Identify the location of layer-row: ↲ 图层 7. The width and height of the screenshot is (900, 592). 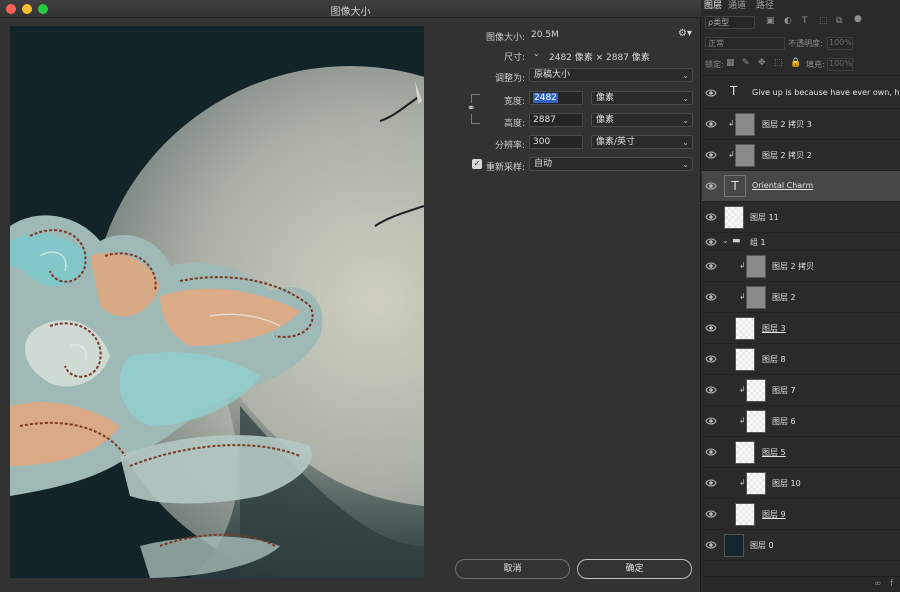
(801, 390).